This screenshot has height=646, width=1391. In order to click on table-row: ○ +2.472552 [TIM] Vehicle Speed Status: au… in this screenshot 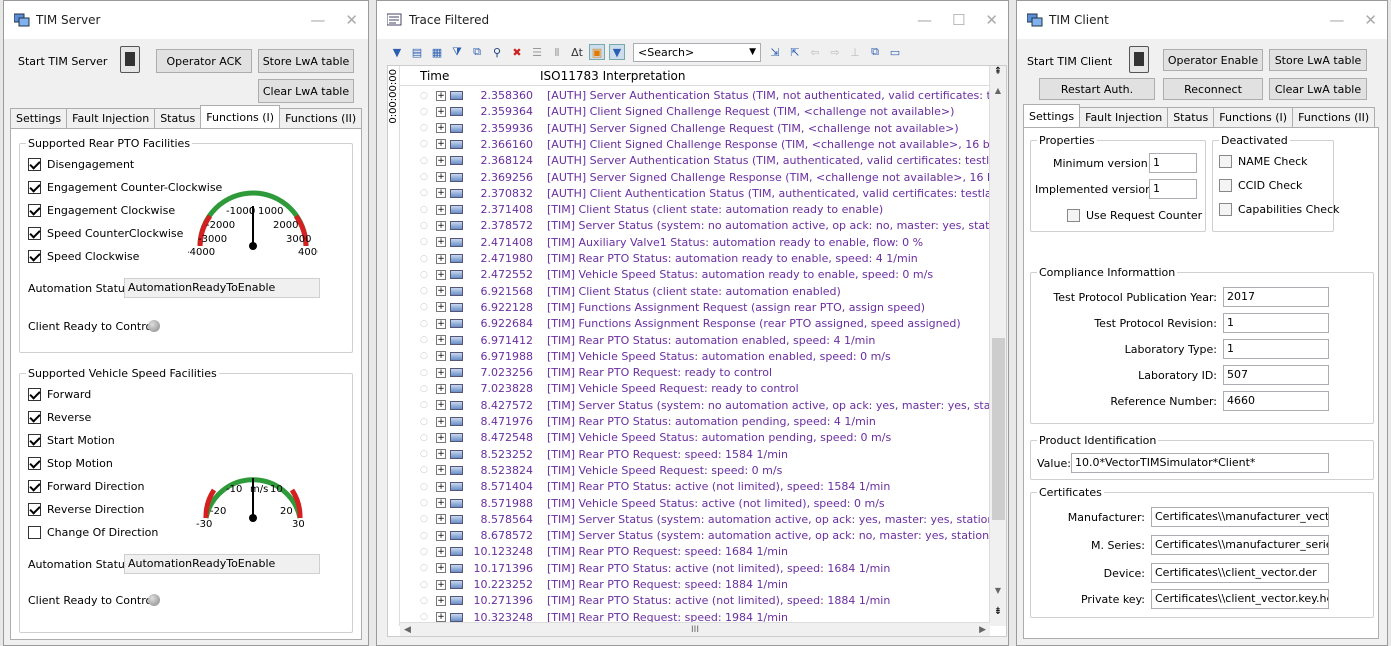, I will do `click(695, 274)`.